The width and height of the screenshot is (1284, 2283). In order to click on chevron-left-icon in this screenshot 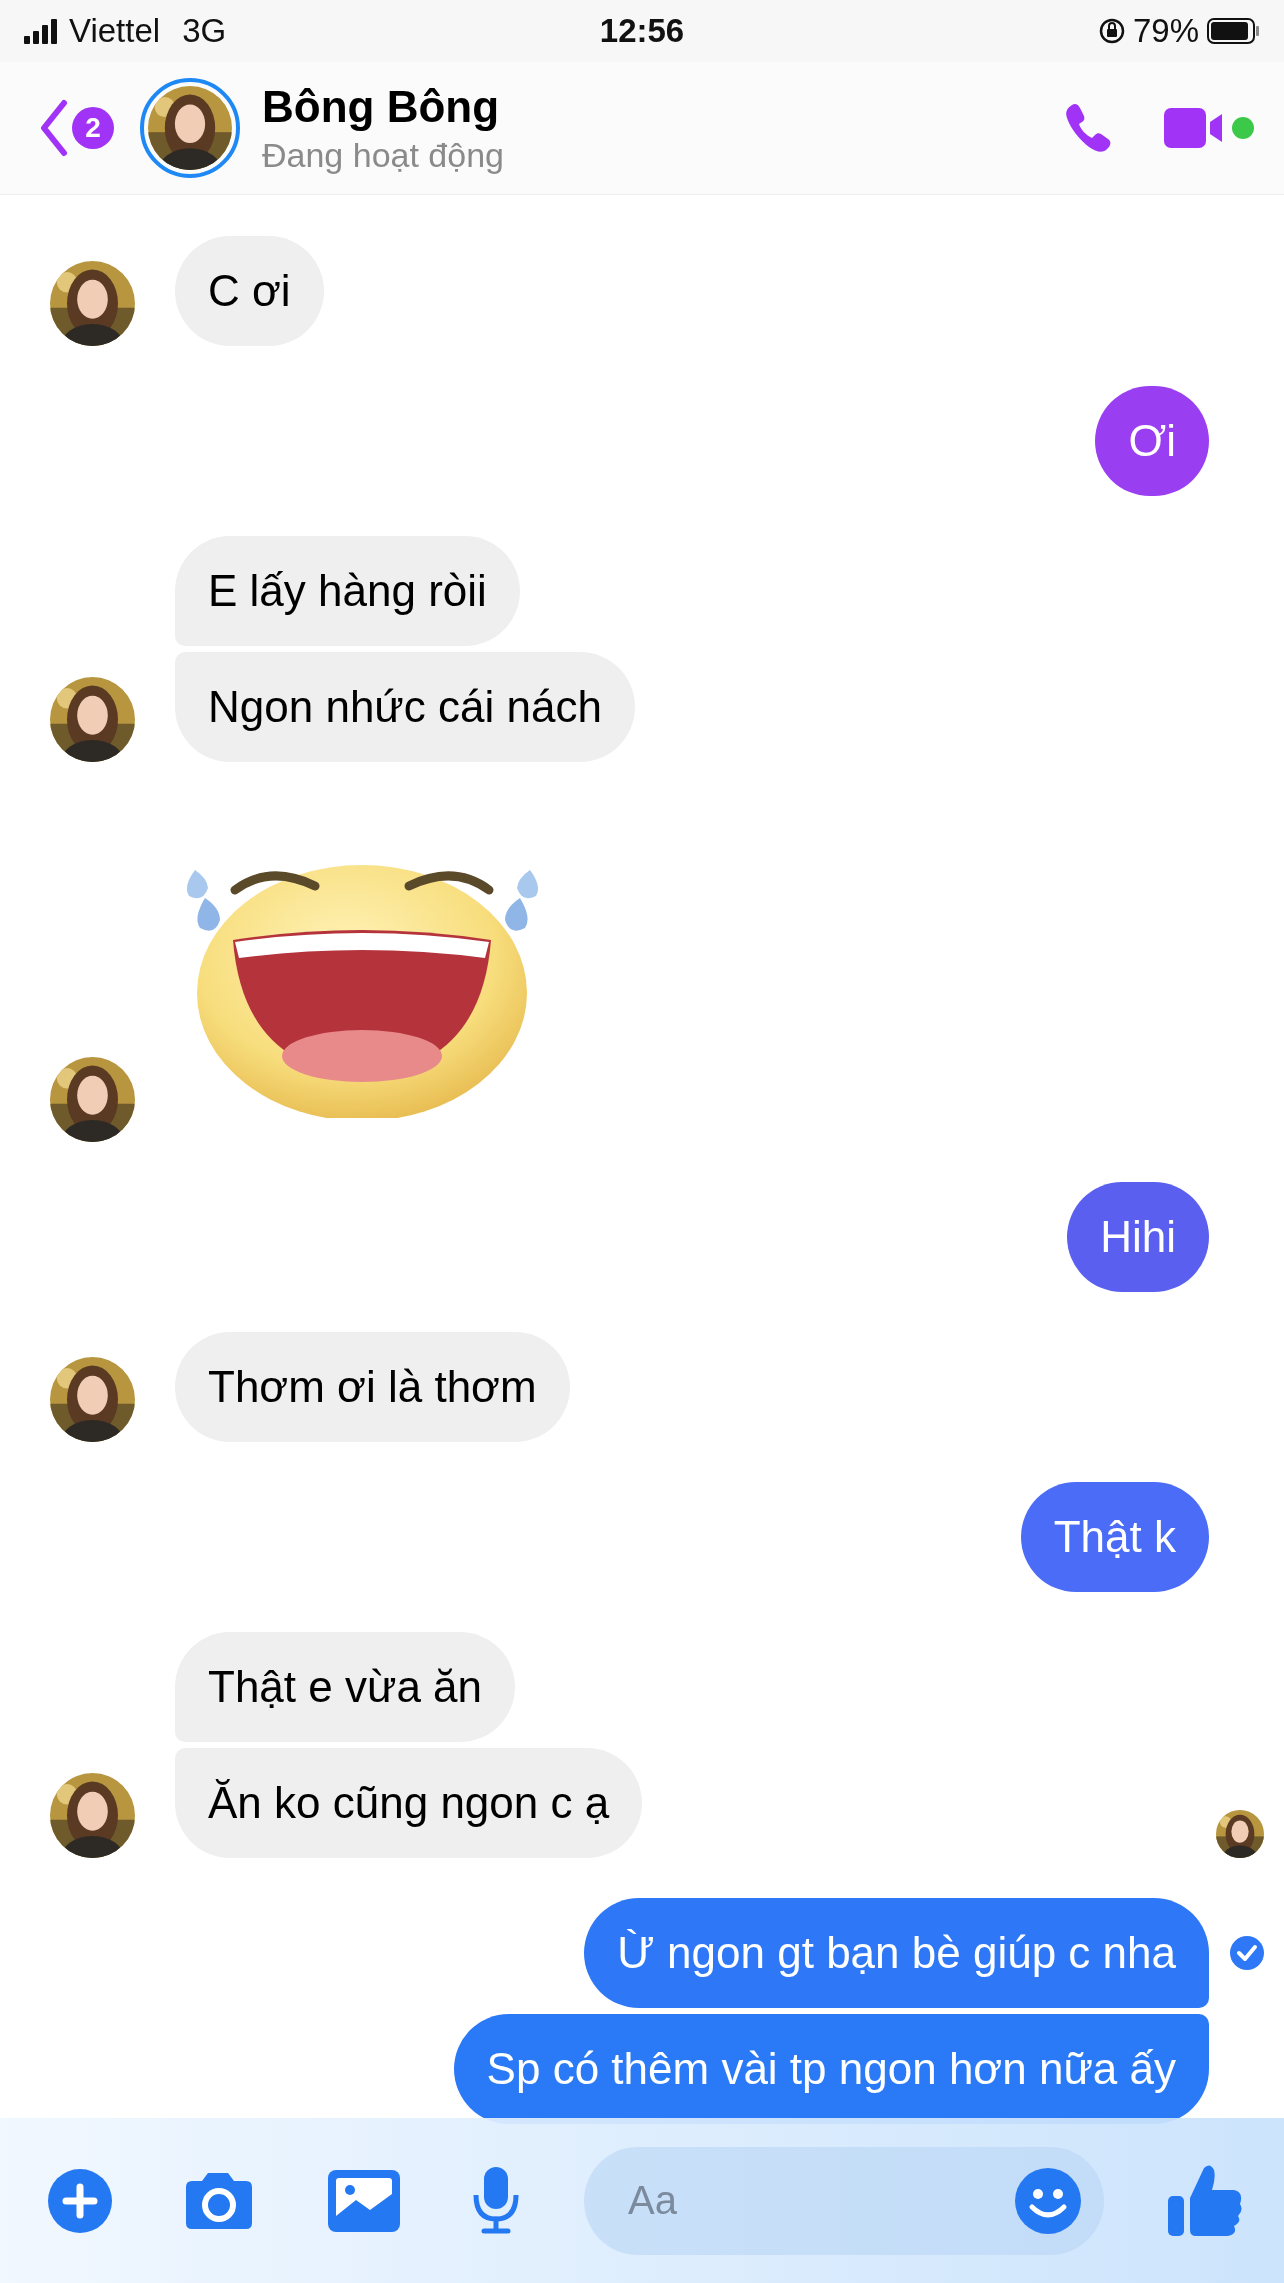, I will do `click(53, 128)`.